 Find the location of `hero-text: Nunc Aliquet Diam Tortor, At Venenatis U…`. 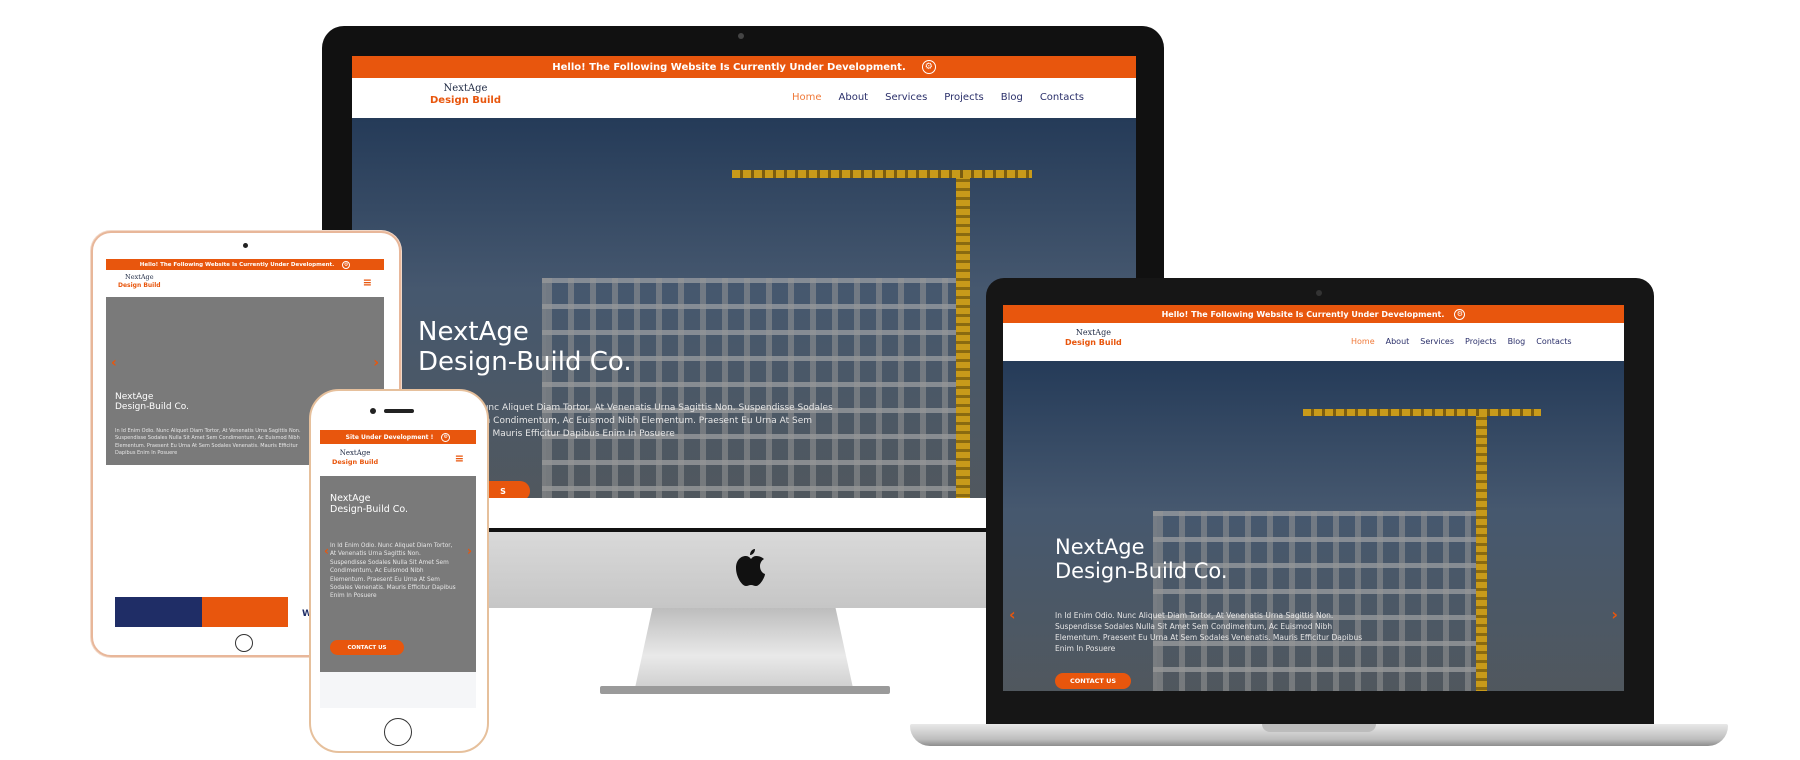

hero-text: Nunc Aliquet Diam Tortor, At Venenatis U… is located at coordinates (654, 421).